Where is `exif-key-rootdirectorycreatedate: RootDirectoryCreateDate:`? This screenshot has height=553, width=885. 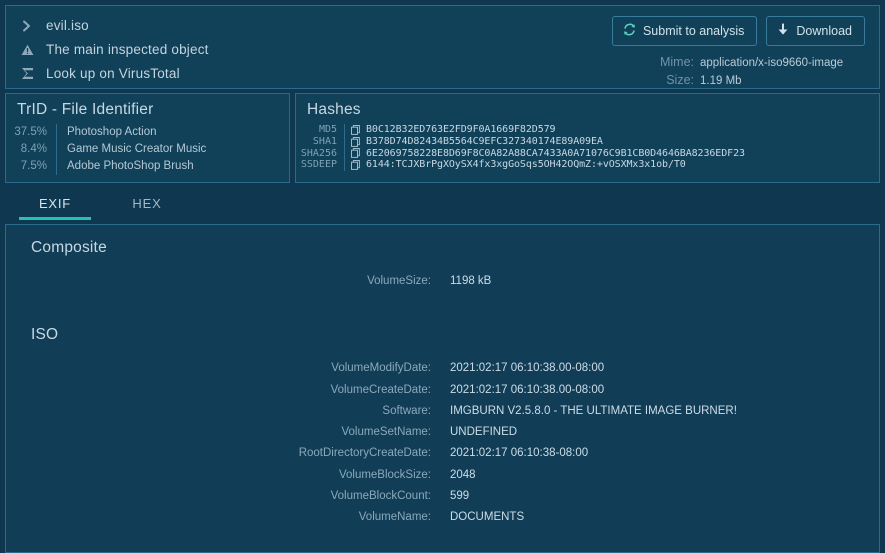 exif-key-rootdirectorycreatedate: RootDirectoryCreateDate: is located at coordinates (364, 453).